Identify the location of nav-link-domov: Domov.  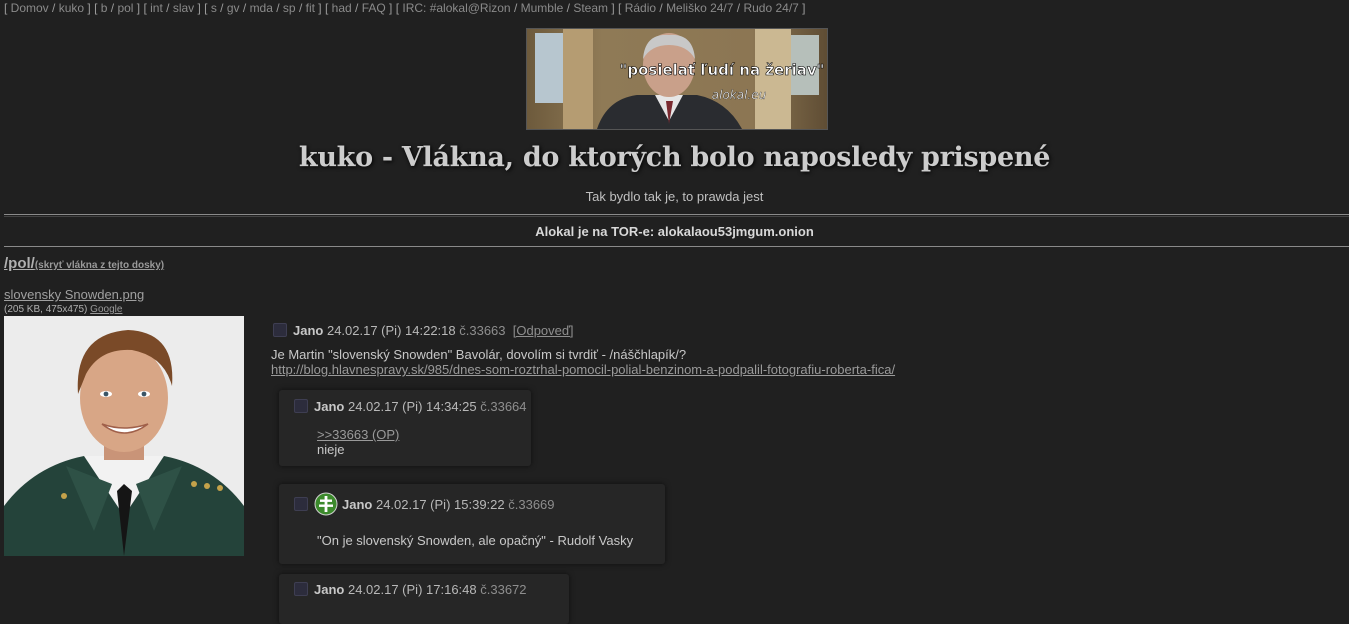
(30, 8).